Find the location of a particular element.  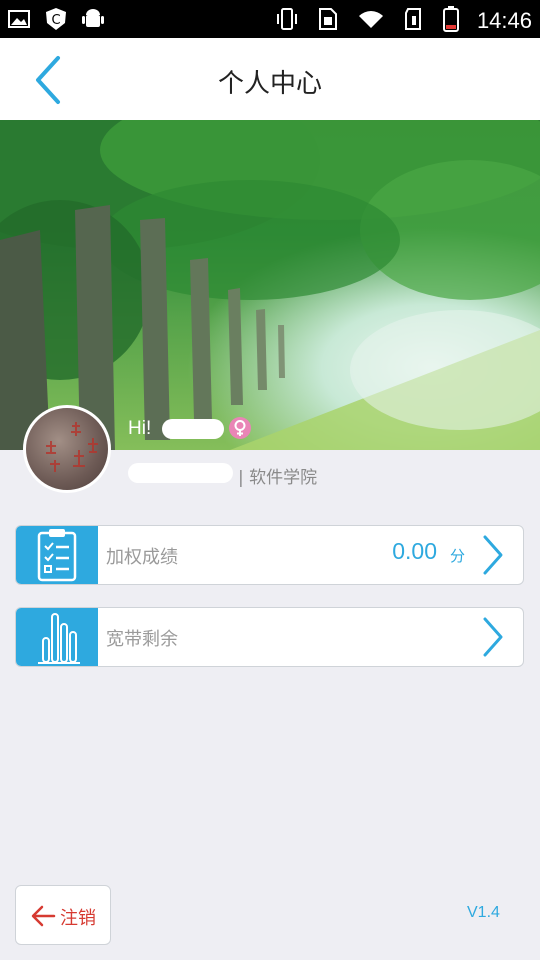

avatar is located at coordinates (67, 449).